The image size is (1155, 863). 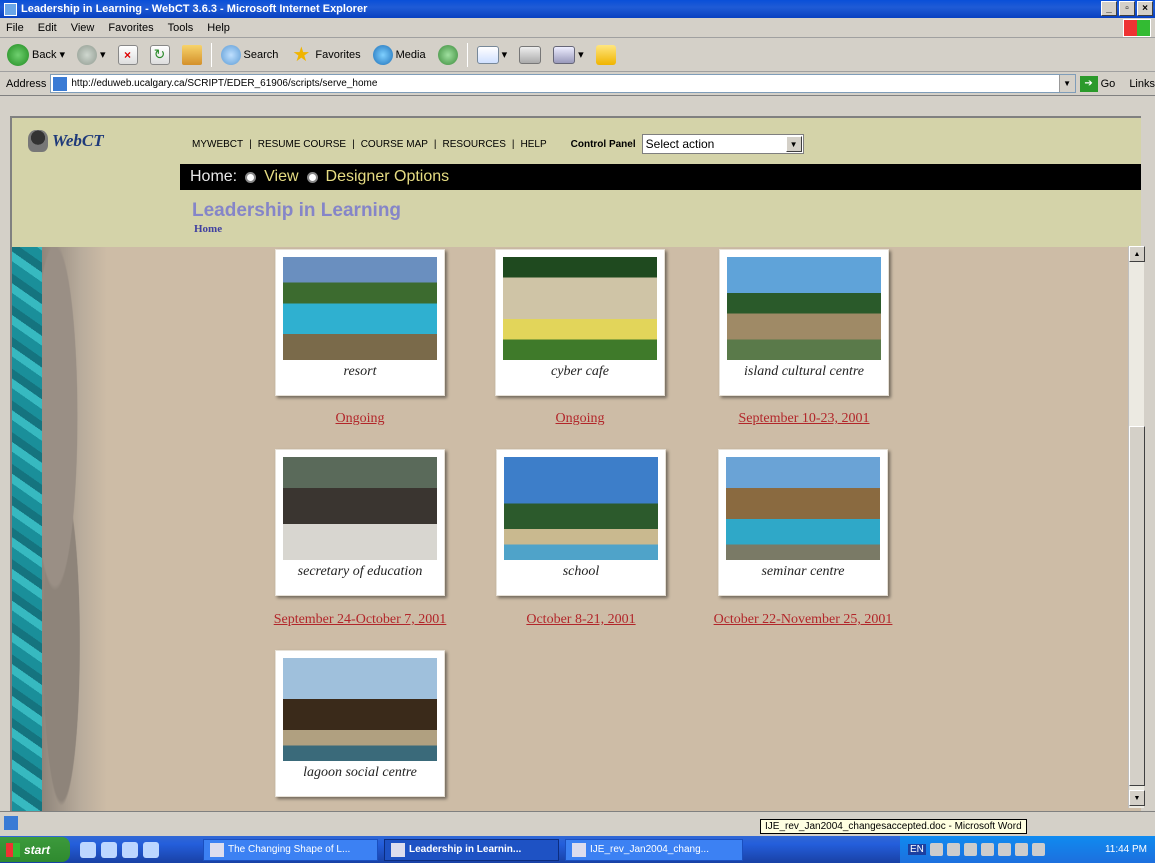 I want to click on module-date-link: September 24-October 7, 2001, so click(x=360, y=620).